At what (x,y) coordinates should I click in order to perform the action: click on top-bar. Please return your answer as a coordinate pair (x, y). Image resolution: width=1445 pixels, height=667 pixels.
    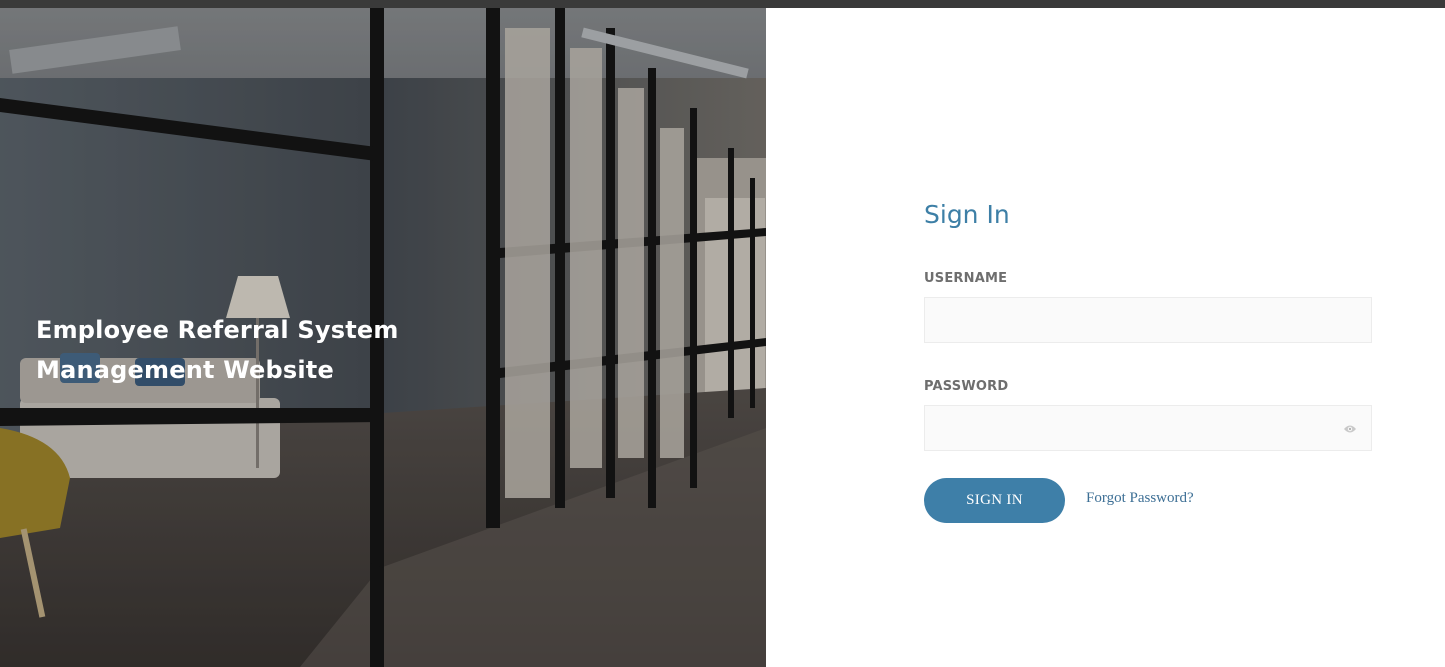
    Looking at the image, I should click on (722, 4).